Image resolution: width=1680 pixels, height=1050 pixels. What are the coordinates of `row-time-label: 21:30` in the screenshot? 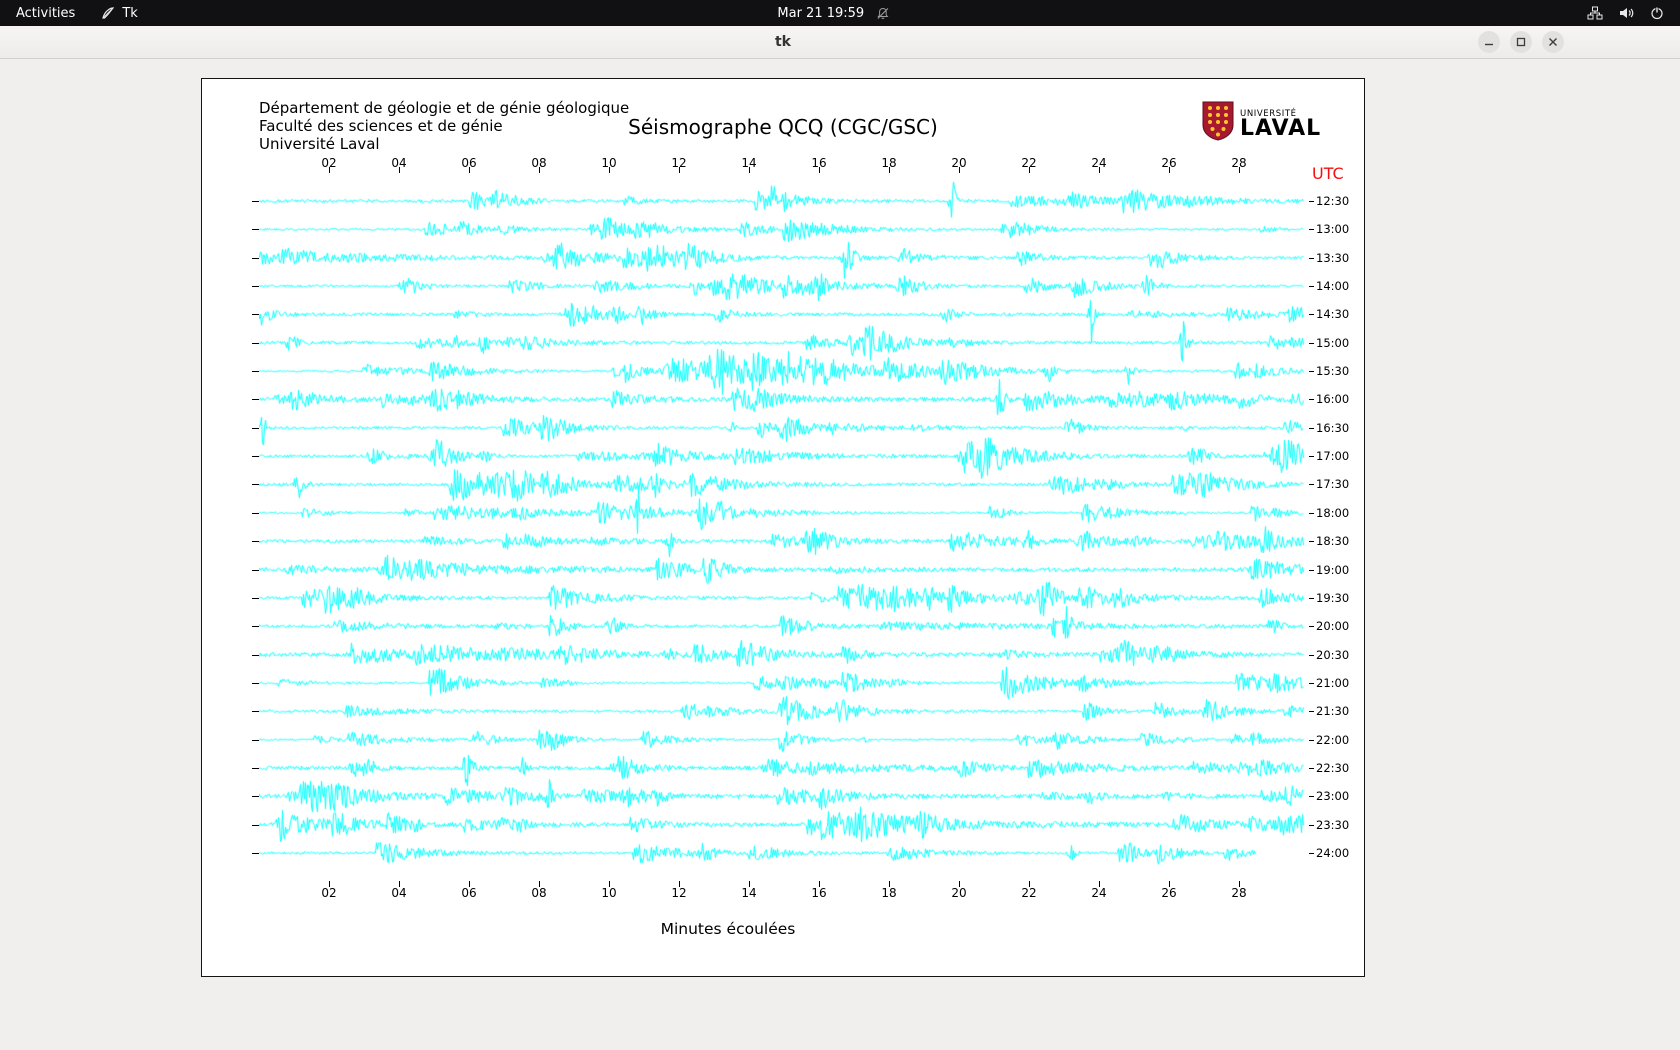 It's located at (1333, 711).